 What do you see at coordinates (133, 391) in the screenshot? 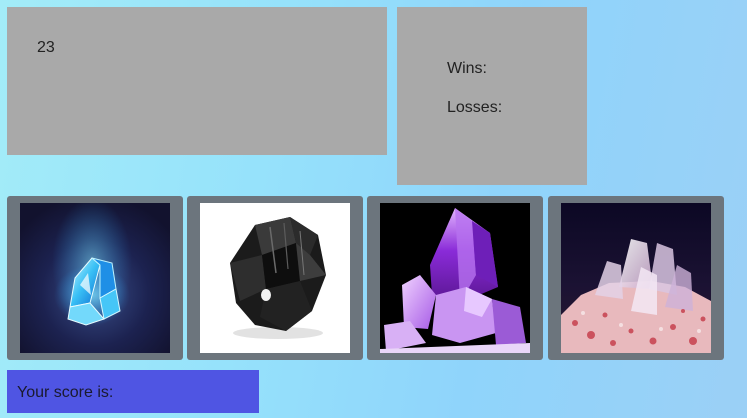
I see `score-box: Your score is:` at bounding box center [133, 391].